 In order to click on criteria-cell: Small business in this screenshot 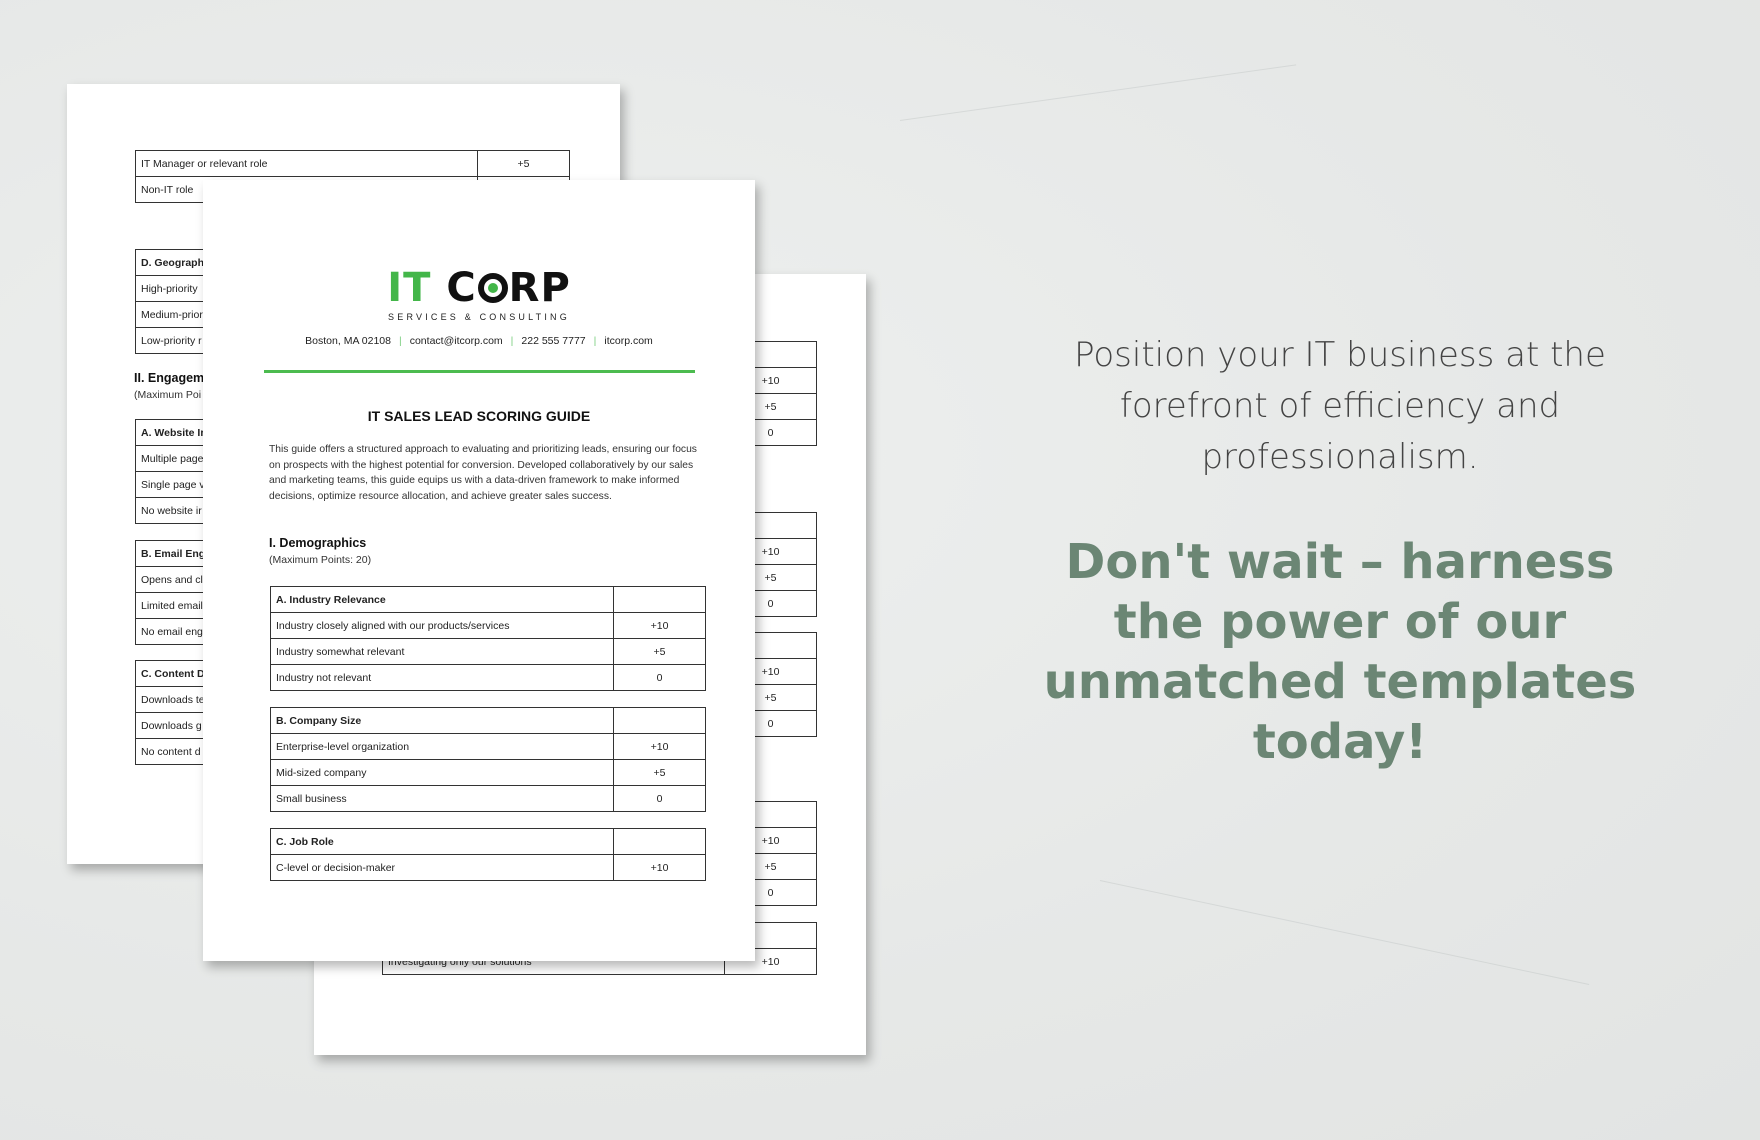, I will do `click(442, 798)`.